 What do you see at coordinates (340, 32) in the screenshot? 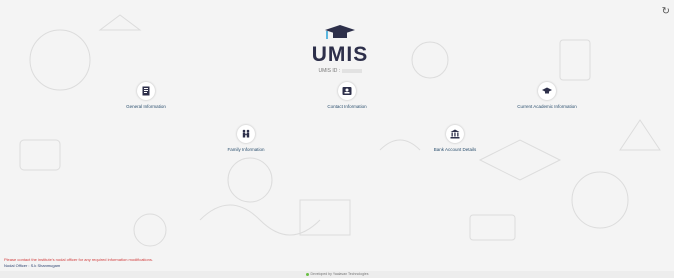
I see `graduation-cap-logo-icon` at bounding box center [340, 32].